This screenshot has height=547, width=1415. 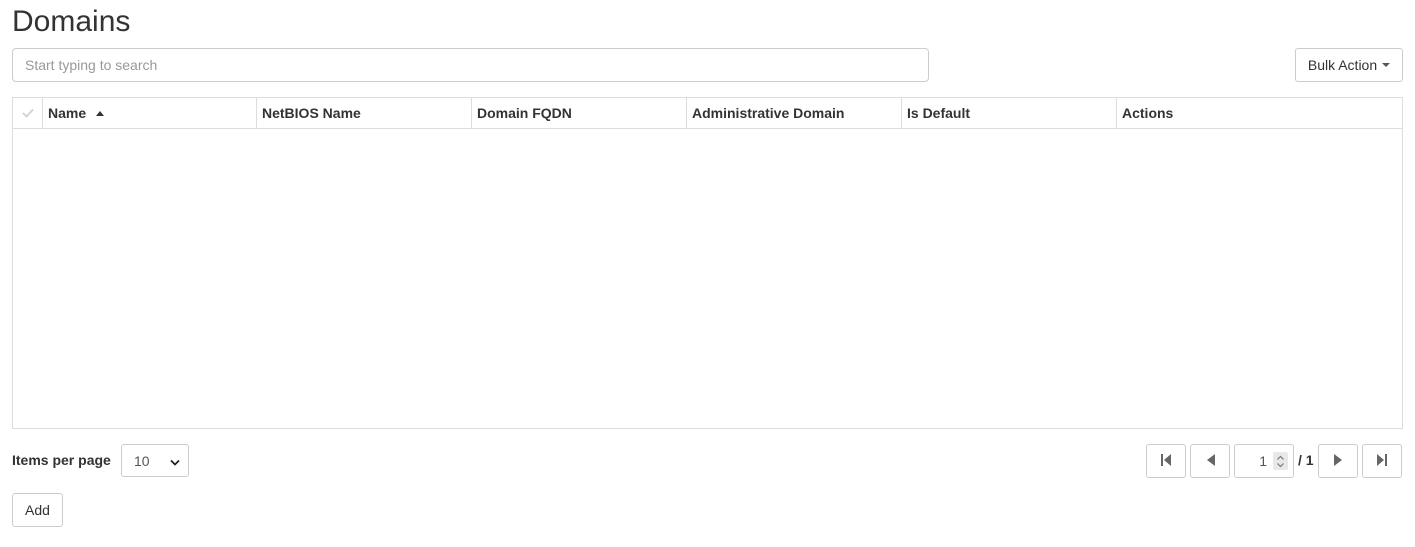 I want to click on items-per-page-value: 10, so click(x=142, y=460).